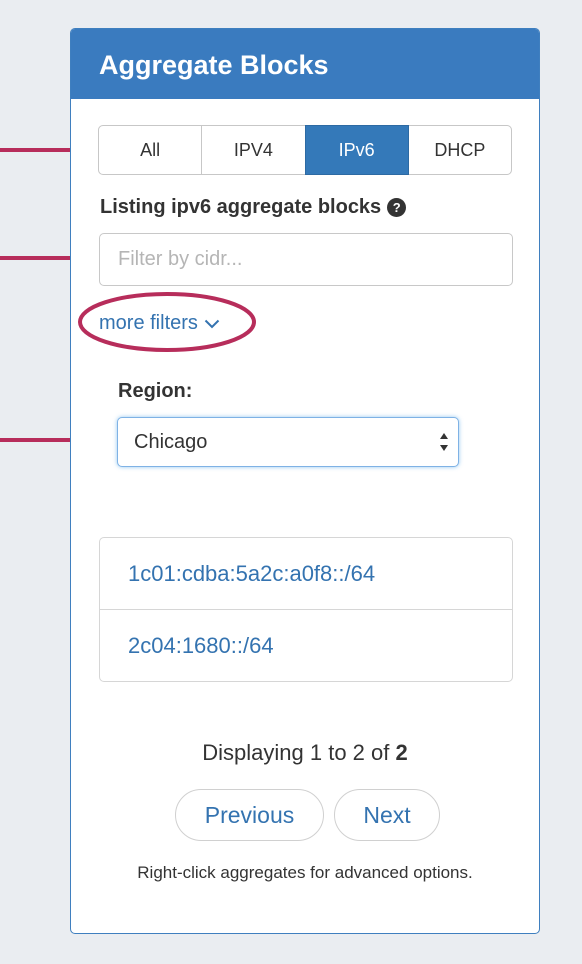 The width and height of the screenshot is (582, 964). Describe the element at coordinates (150, 150) in the screenshot. I see `tab-all: All` at that location.